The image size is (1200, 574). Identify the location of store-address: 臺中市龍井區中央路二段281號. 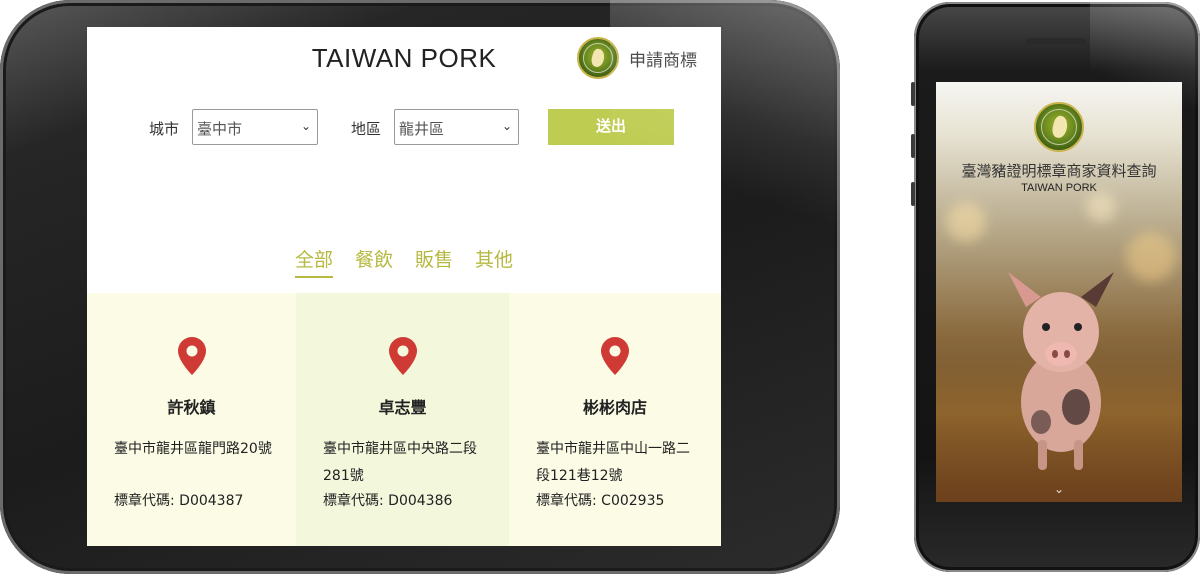
(400, 462).